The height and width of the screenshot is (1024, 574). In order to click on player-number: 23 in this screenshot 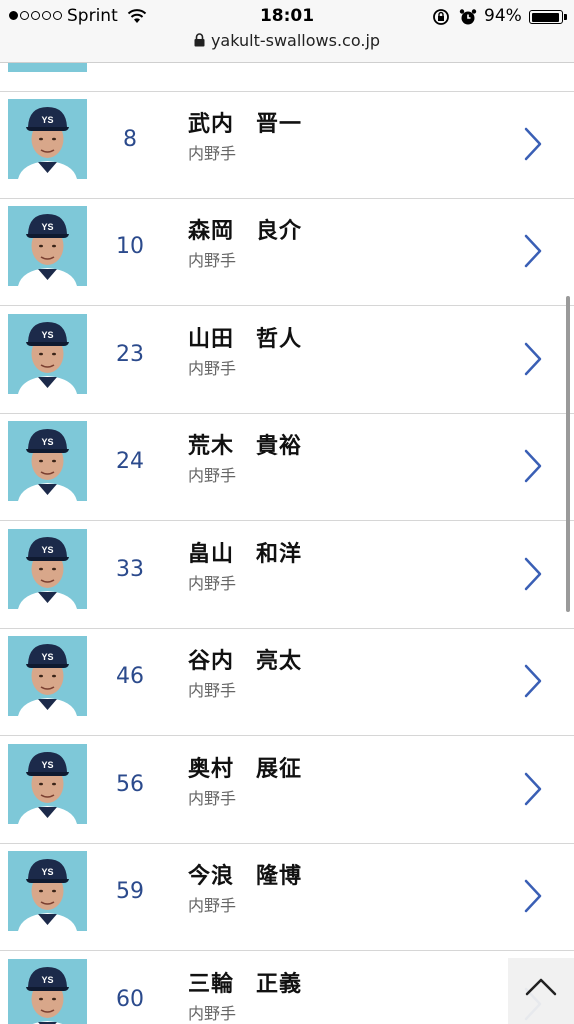, I will do `click(130, 354)`.